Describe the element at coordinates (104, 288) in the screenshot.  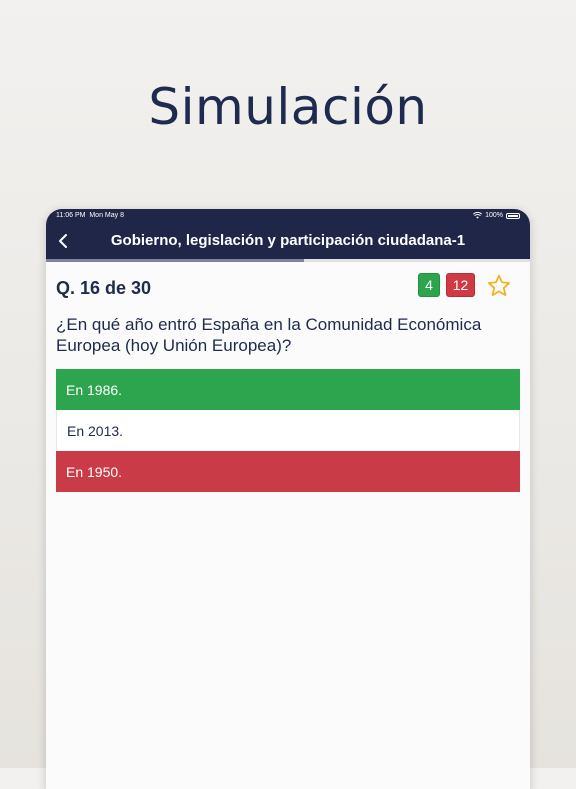
I see `question-number: Q. 16 de 30` at that location.